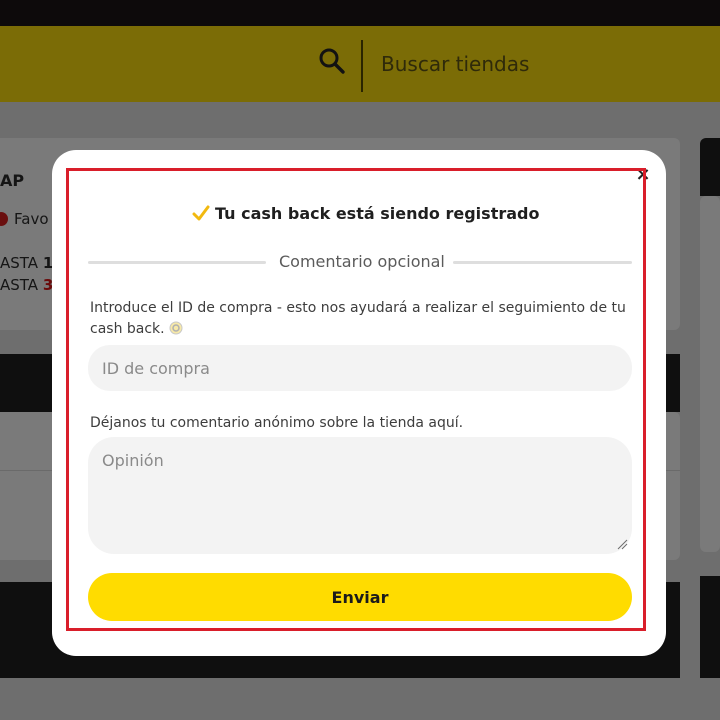 Image resolution: width=720 pixels, height=720 pixels. I want to click on cashback-line-1-prefix: ASTA, so click(21, 263).